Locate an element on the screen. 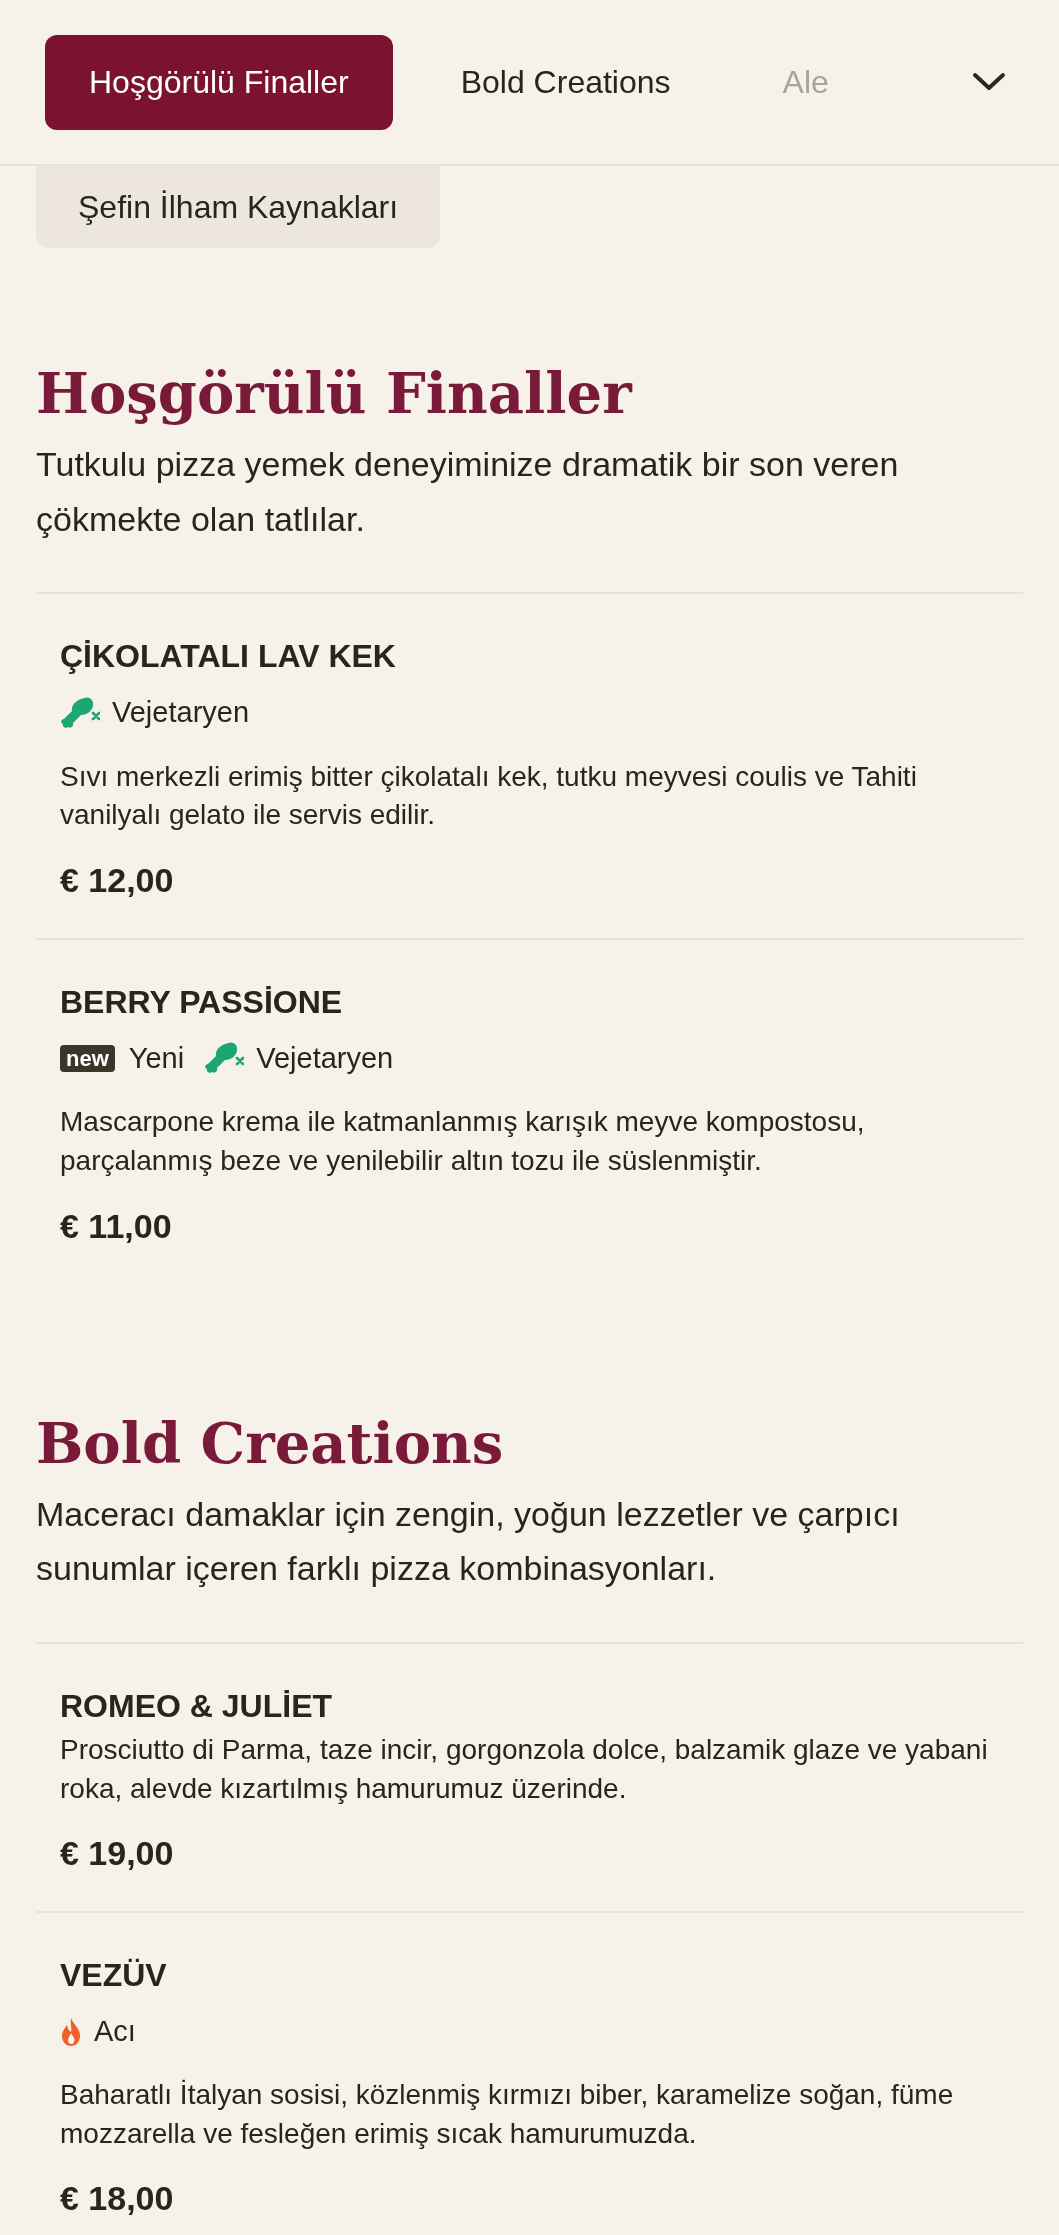 Image resolution: width=1059 pixels, height=2235 pixels. dish-name: ROMEO & JULİET is located at coordinates (196, 1706).